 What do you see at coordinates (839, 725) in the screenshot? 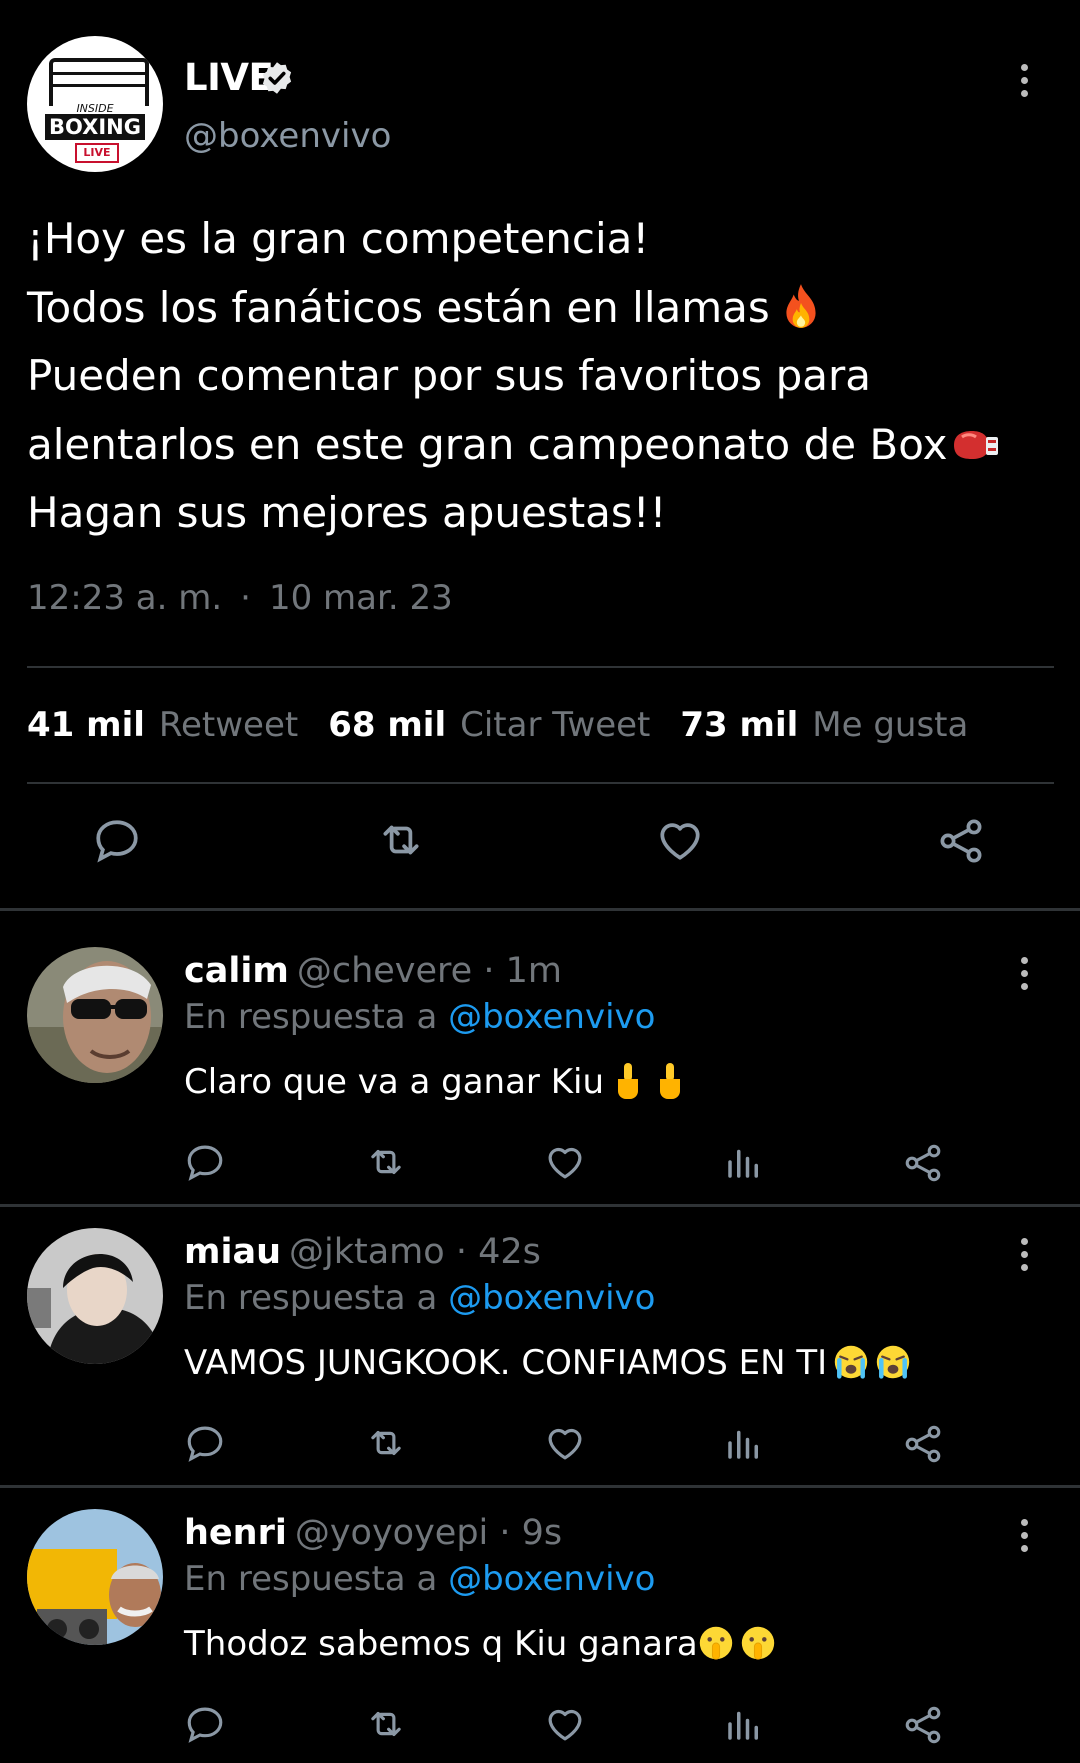
I see `stat-likes: 73 mil Me gusta` at bounding box center [839, 725].